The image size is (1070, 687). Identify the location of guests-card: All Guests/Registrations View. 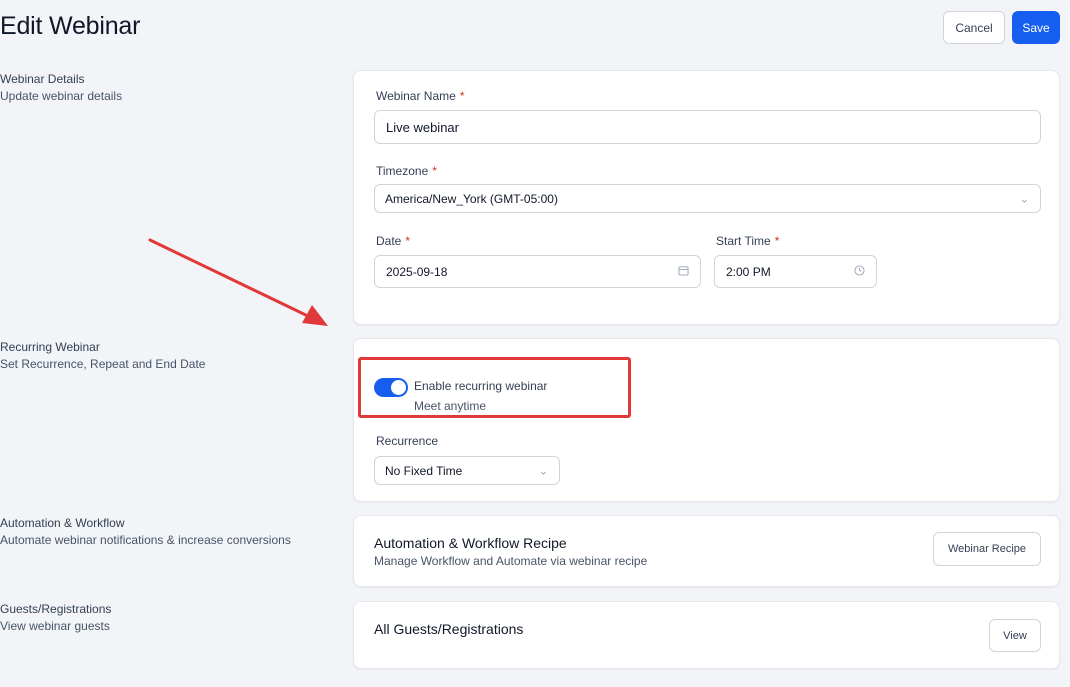
(706, 635).